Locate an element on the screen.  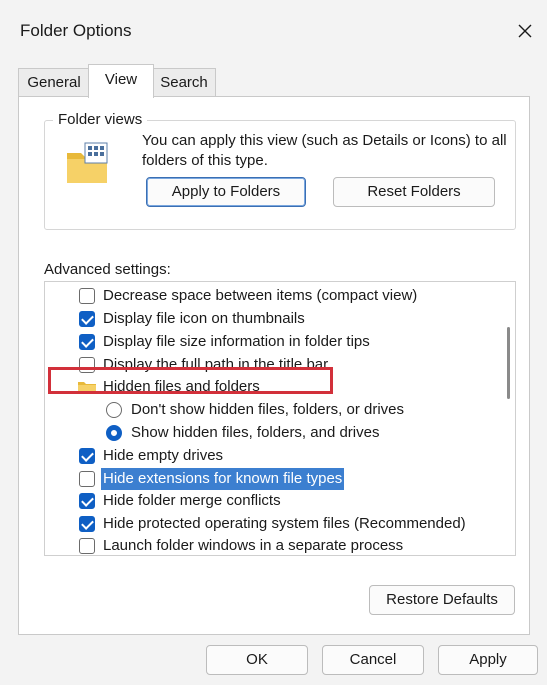
cancel-button: Cancel is located at coordinates (373, 660).